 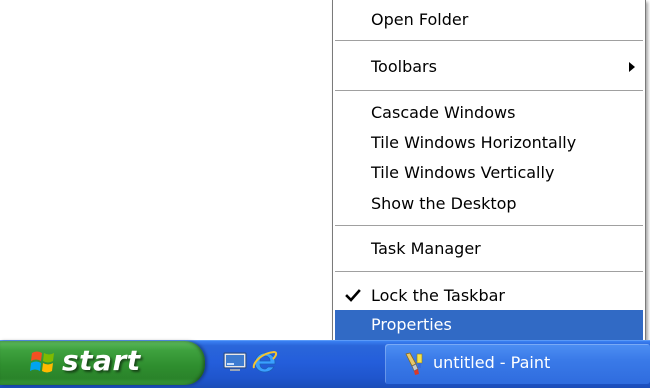 I want to click on internet-explorer-icon, so click(x=265, y=362).